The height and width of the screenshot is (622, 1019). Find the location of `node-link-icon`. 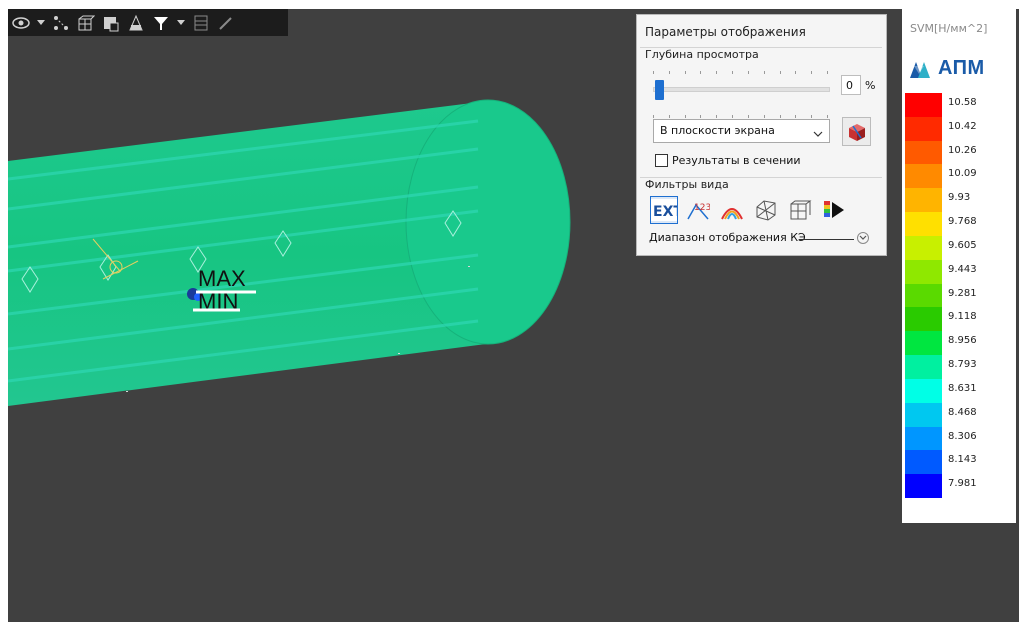

node-link-icon is located at coordinates (61, 23).